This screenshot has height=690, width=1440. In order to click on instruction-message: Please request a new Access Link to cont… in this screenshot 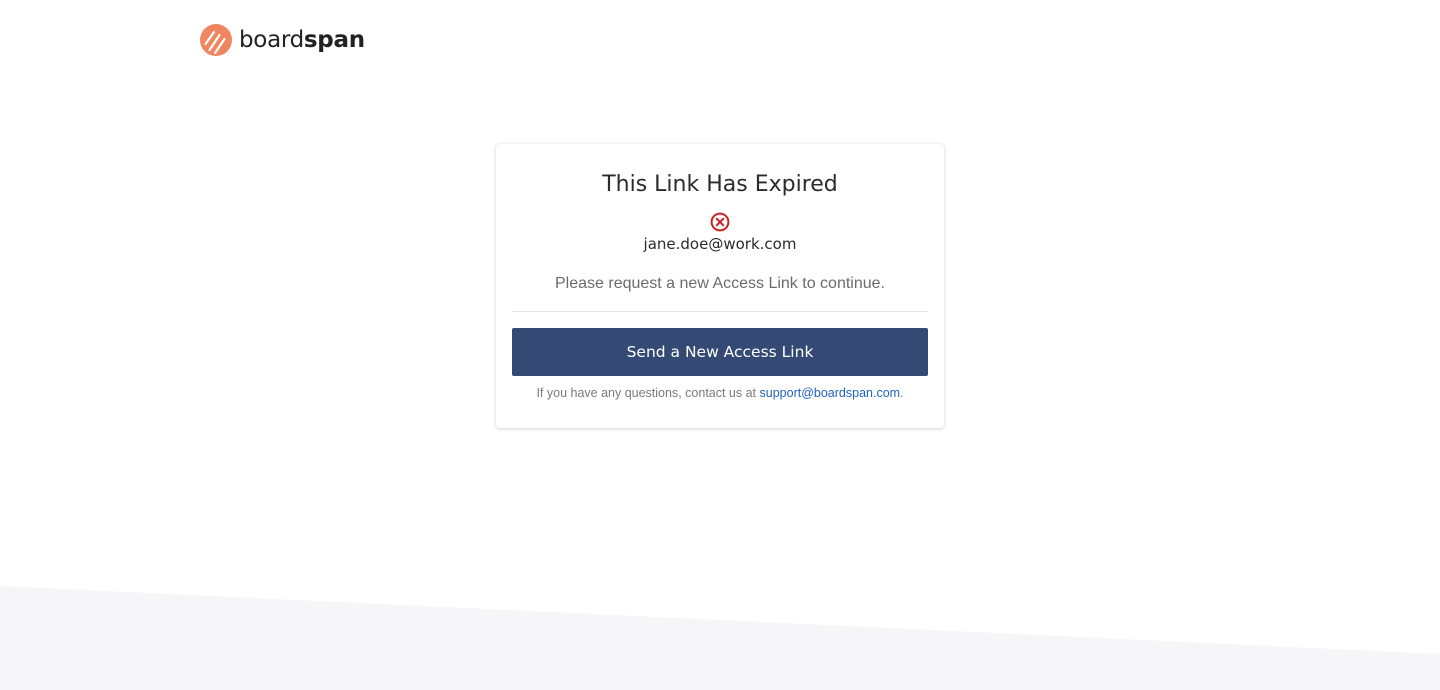, I will do `click(720, 283)`.